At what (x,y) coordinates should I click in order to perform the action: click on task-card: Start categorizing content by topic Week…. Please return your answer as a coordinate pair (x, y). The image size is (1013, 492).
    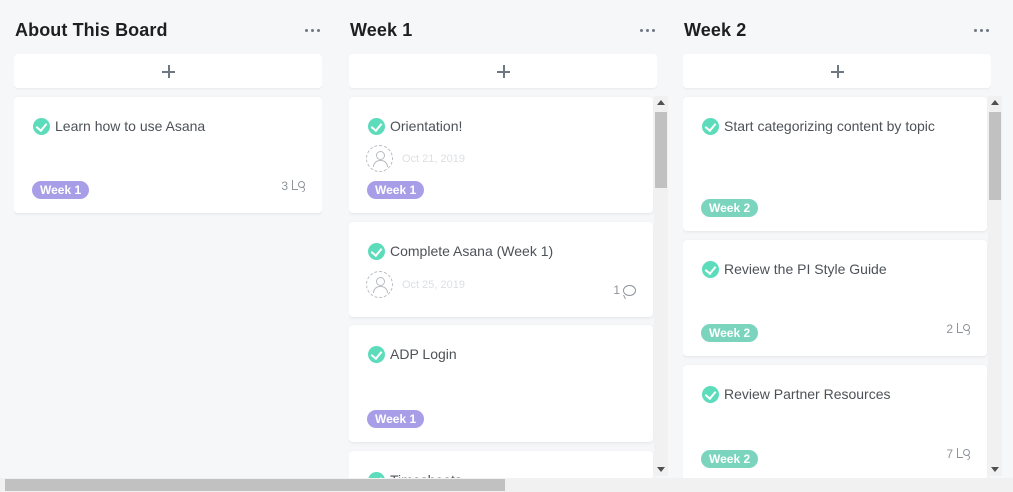
    Looking at the image, I should click on (835, 164).